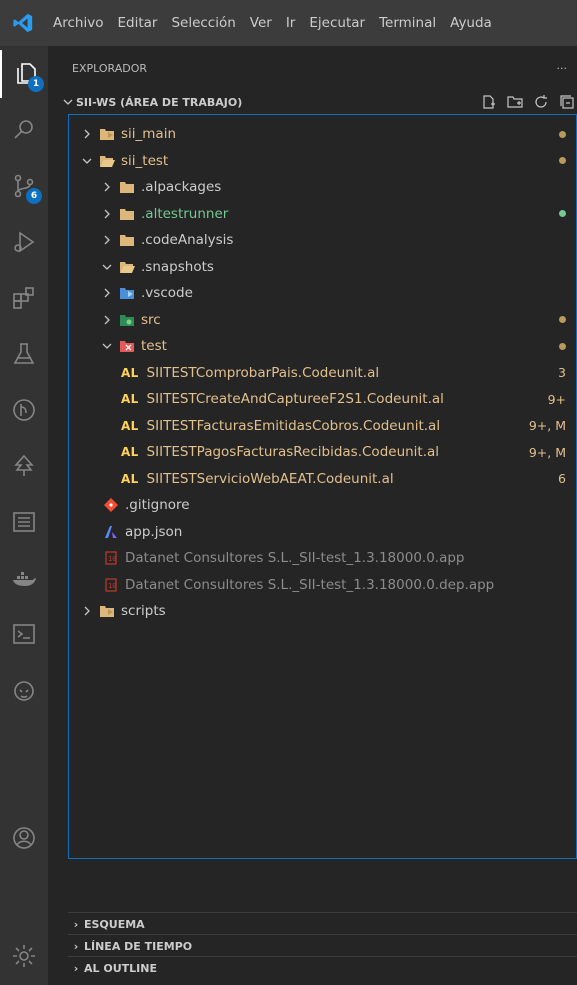  I want to click on menu-archivo: Archivo, so click(78, 23).